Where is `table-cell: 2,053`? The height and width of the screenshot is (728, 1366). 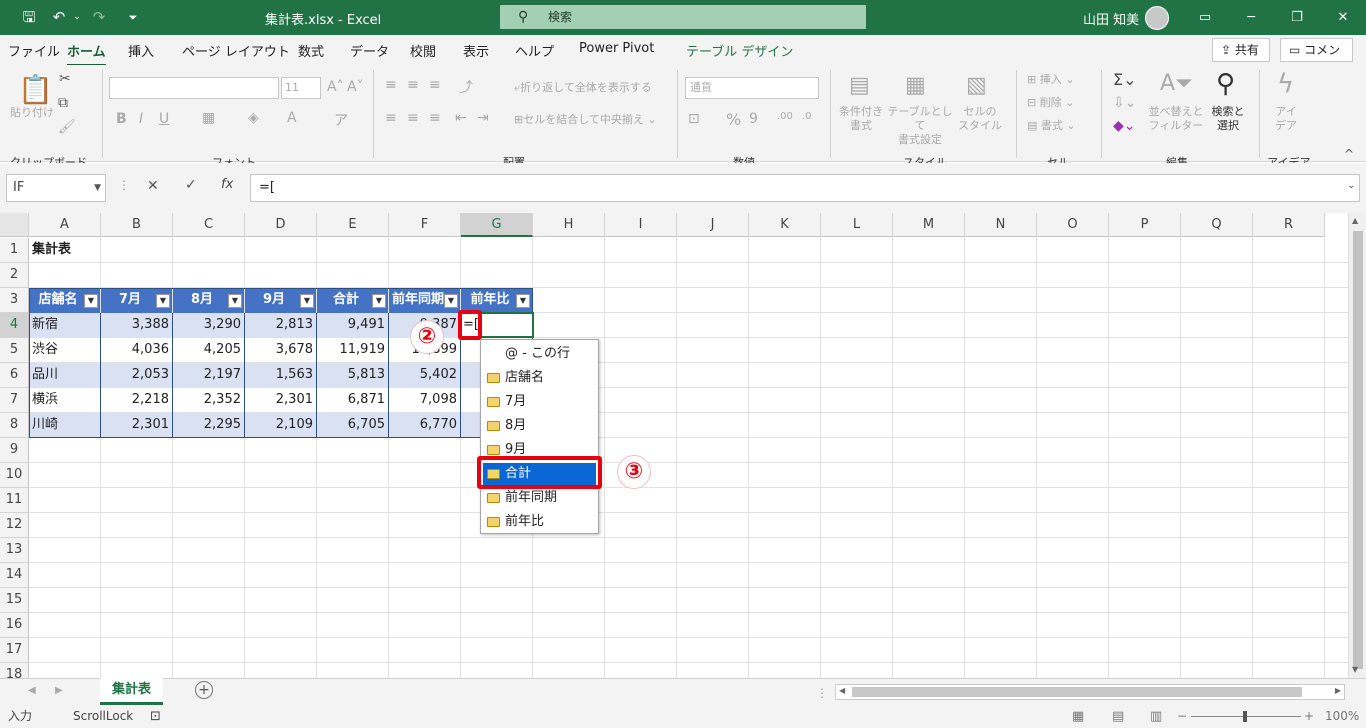
table-cell: 2,053 is located at coordinates (136, 375).